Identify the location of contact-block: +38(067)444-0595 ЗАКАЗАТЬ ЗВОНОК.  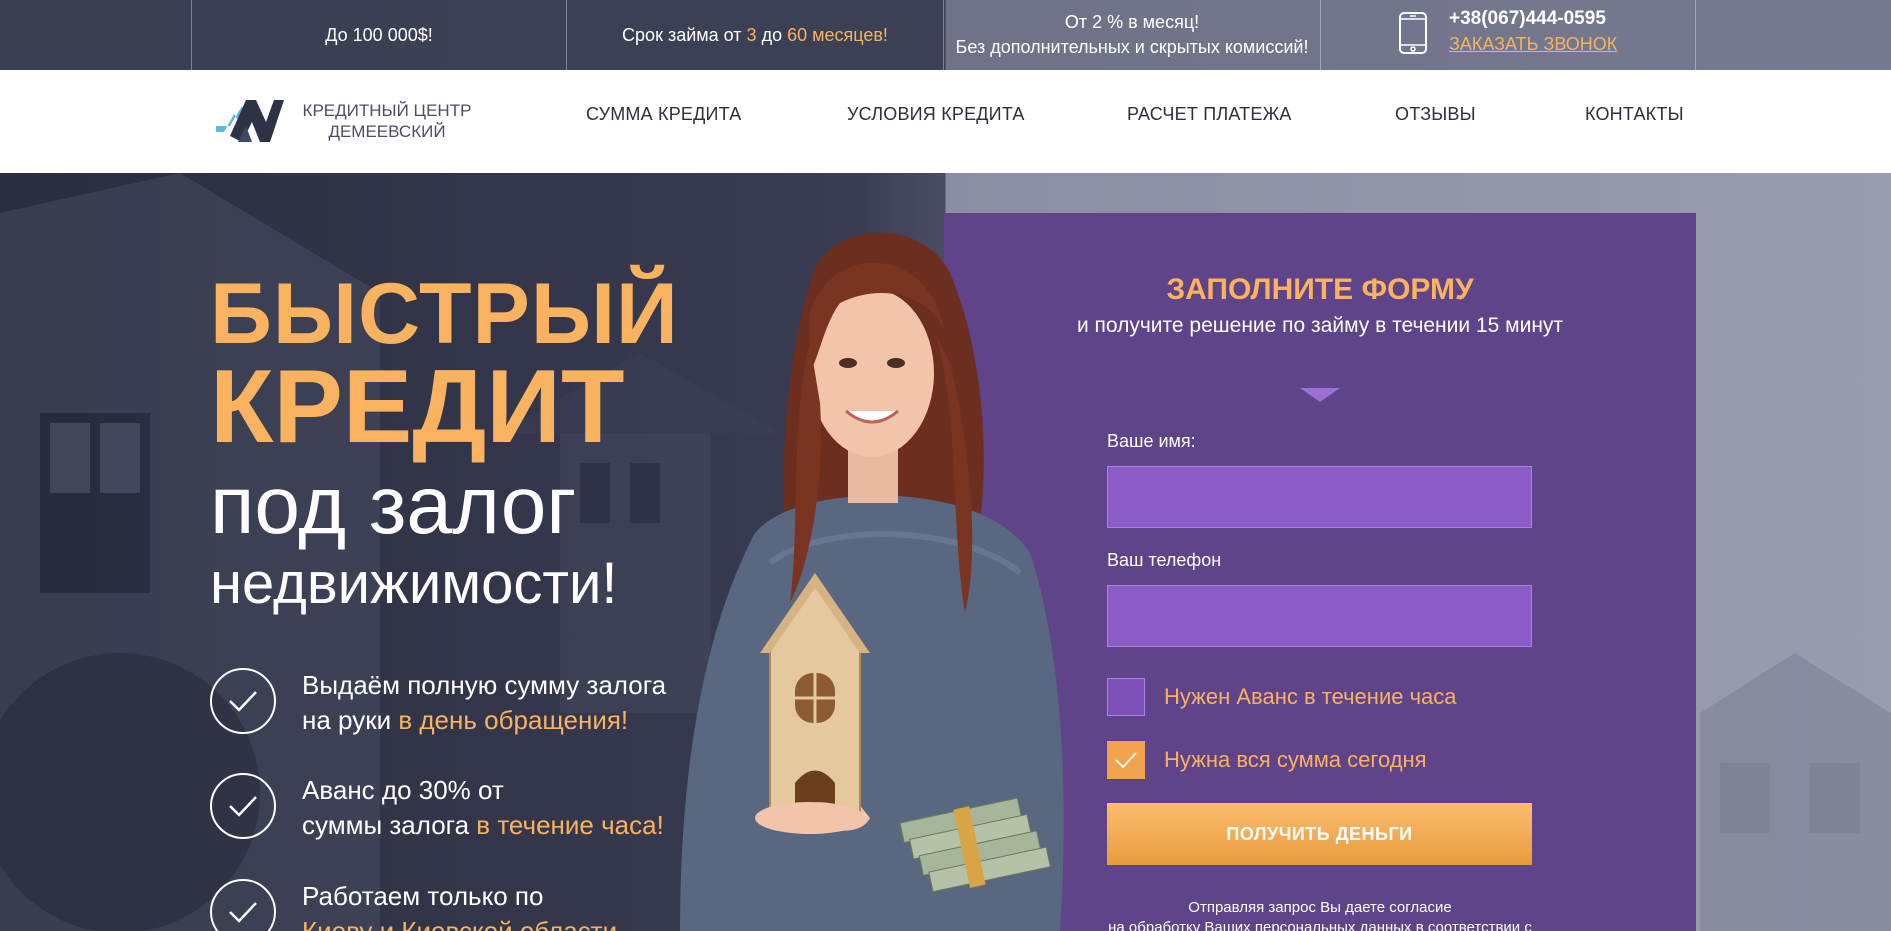
(1508, 35).